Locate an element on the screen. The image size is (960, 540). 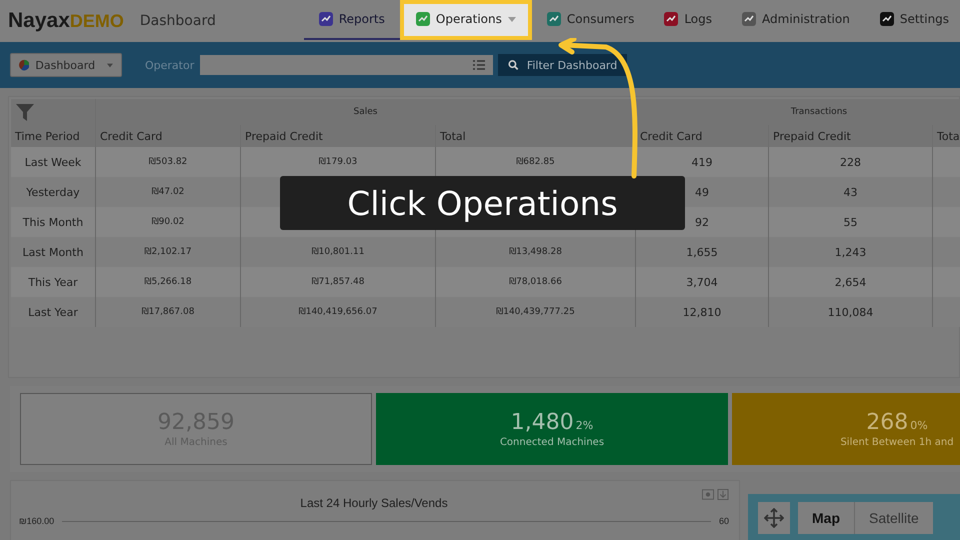
operator-field is located at coordinates (347, 65).